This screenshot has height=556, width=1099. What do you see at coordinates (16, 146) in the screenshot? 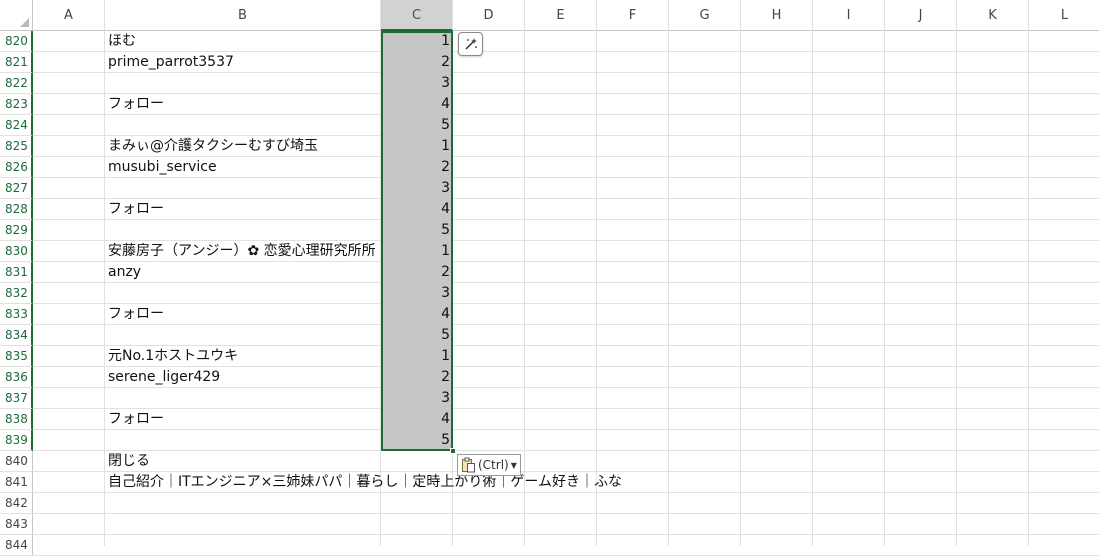
I see `row-header-825: 825` at bounding box center [16, 146].